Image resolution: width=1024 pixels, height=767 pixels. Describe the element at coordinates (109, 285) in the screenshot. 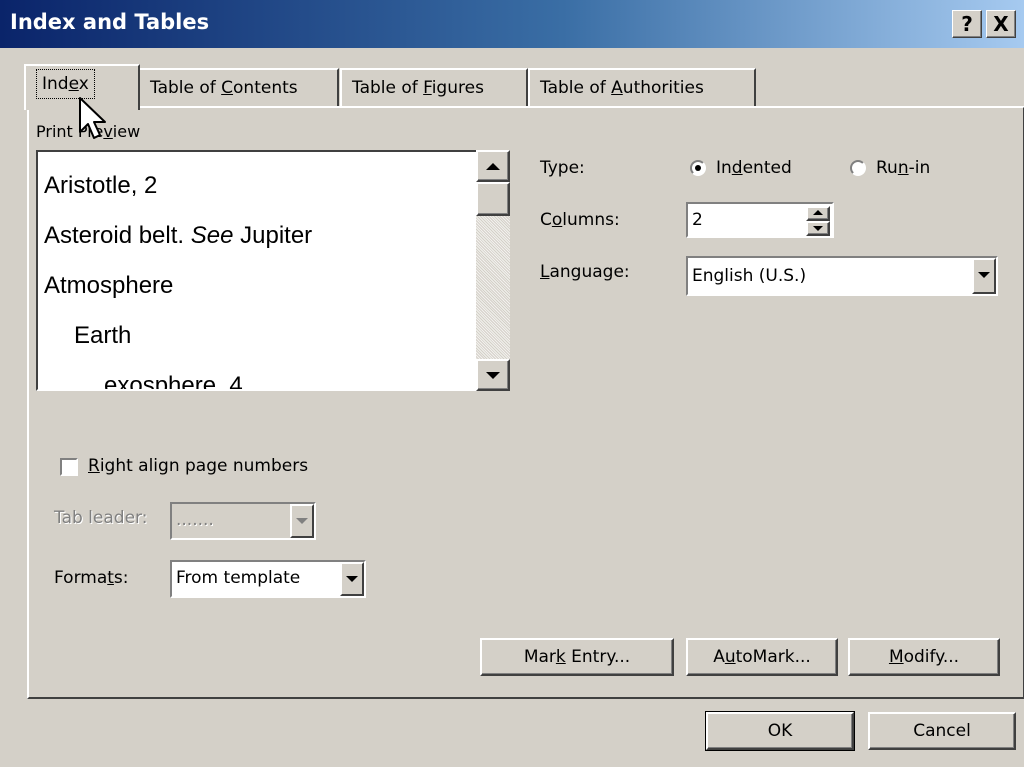

I see `preview-line: Atmosphere` at that location.